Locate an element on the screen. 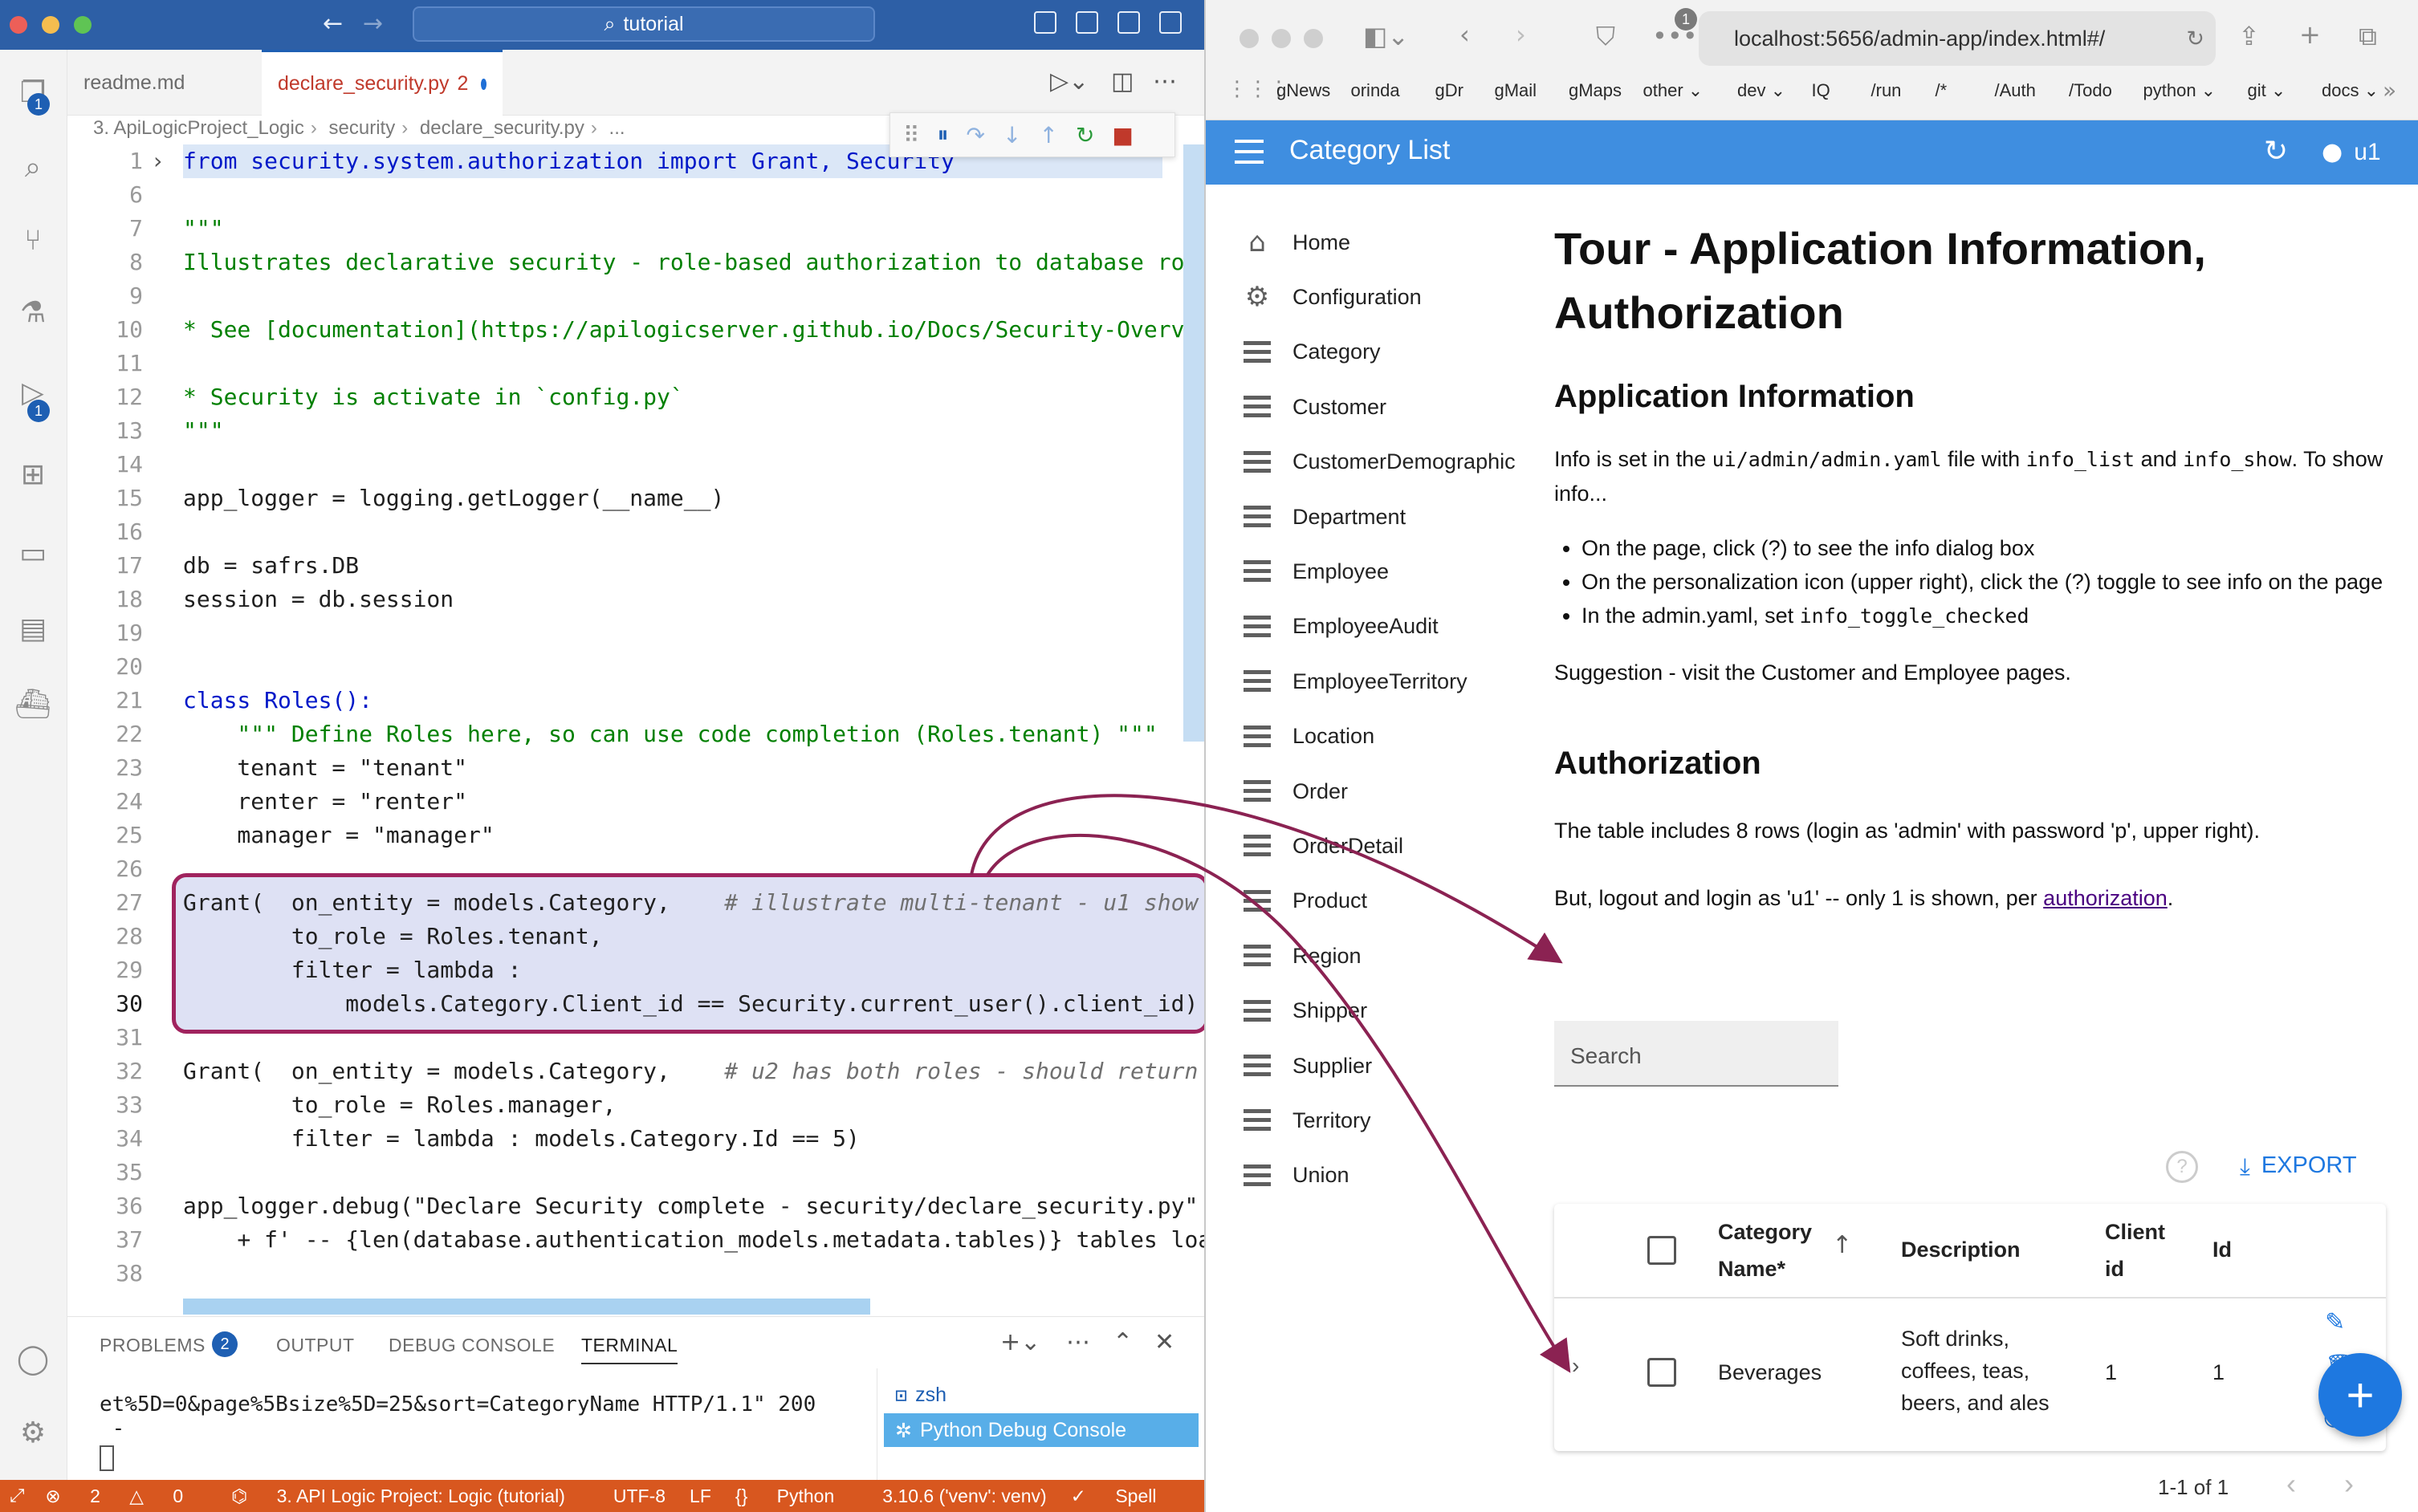 This screenshot has height=1512, width=2418. restart-icon: ↻ is located at coordinates (1085, 135).